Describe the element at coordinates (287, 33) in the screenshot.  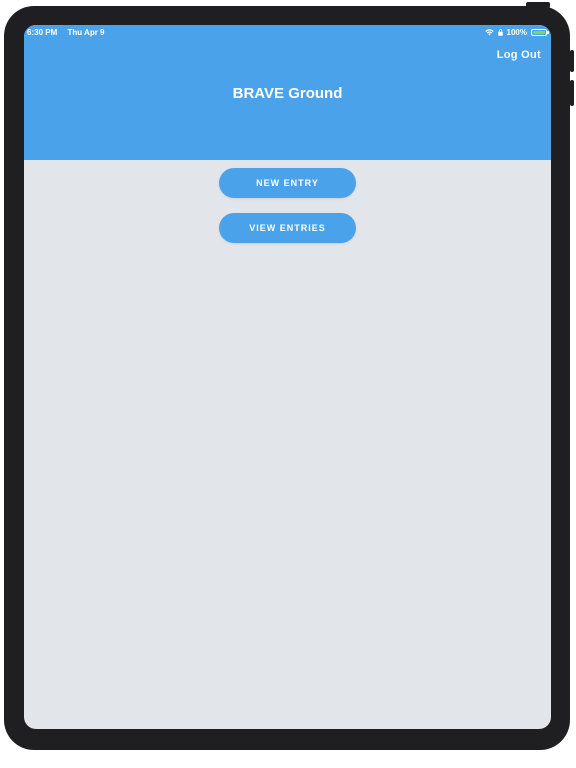
I see `status-bar: 6:30 PM Thu Apr 9 100%` at that location.